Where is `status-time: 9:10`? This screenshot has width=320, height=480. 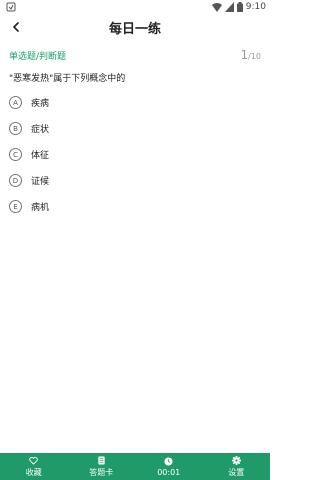 status-time: 9:10 is located at coordinates (255, 7).